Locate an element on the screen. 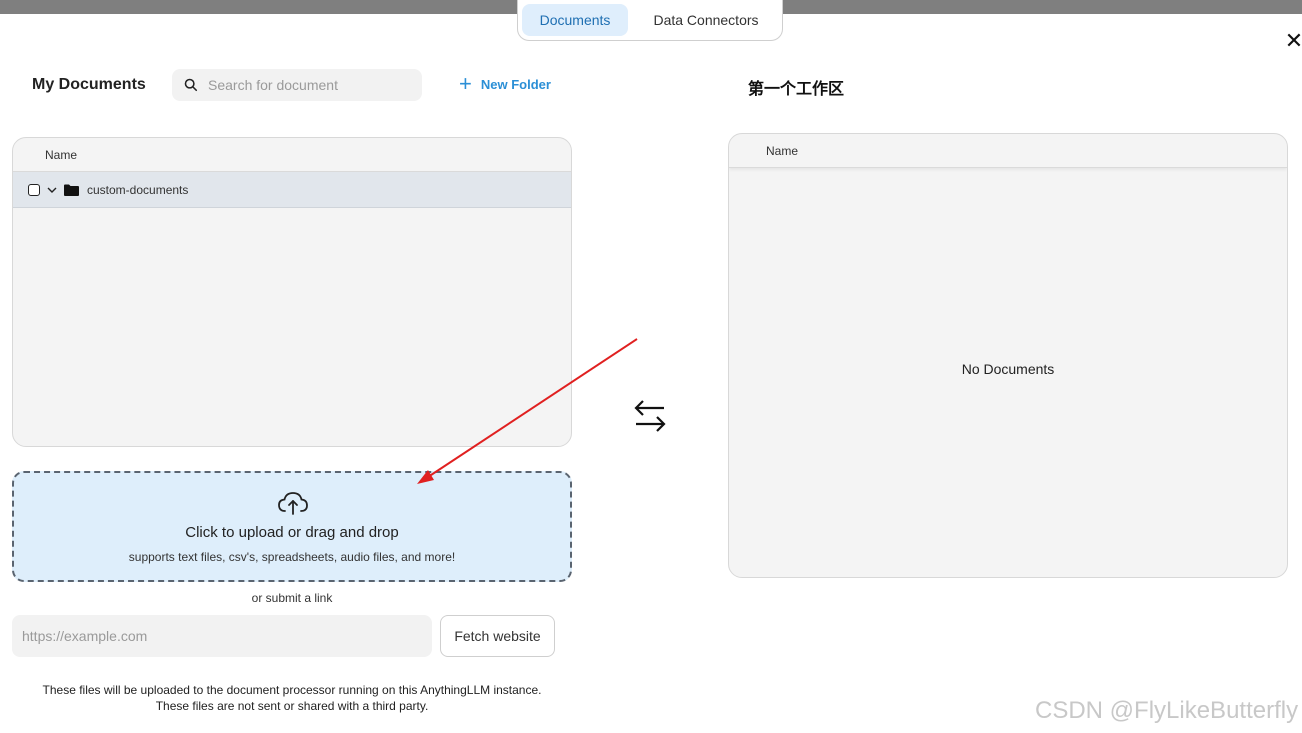 The image size is (1302, 733). folder-icon is located at coordinates (71, 190).